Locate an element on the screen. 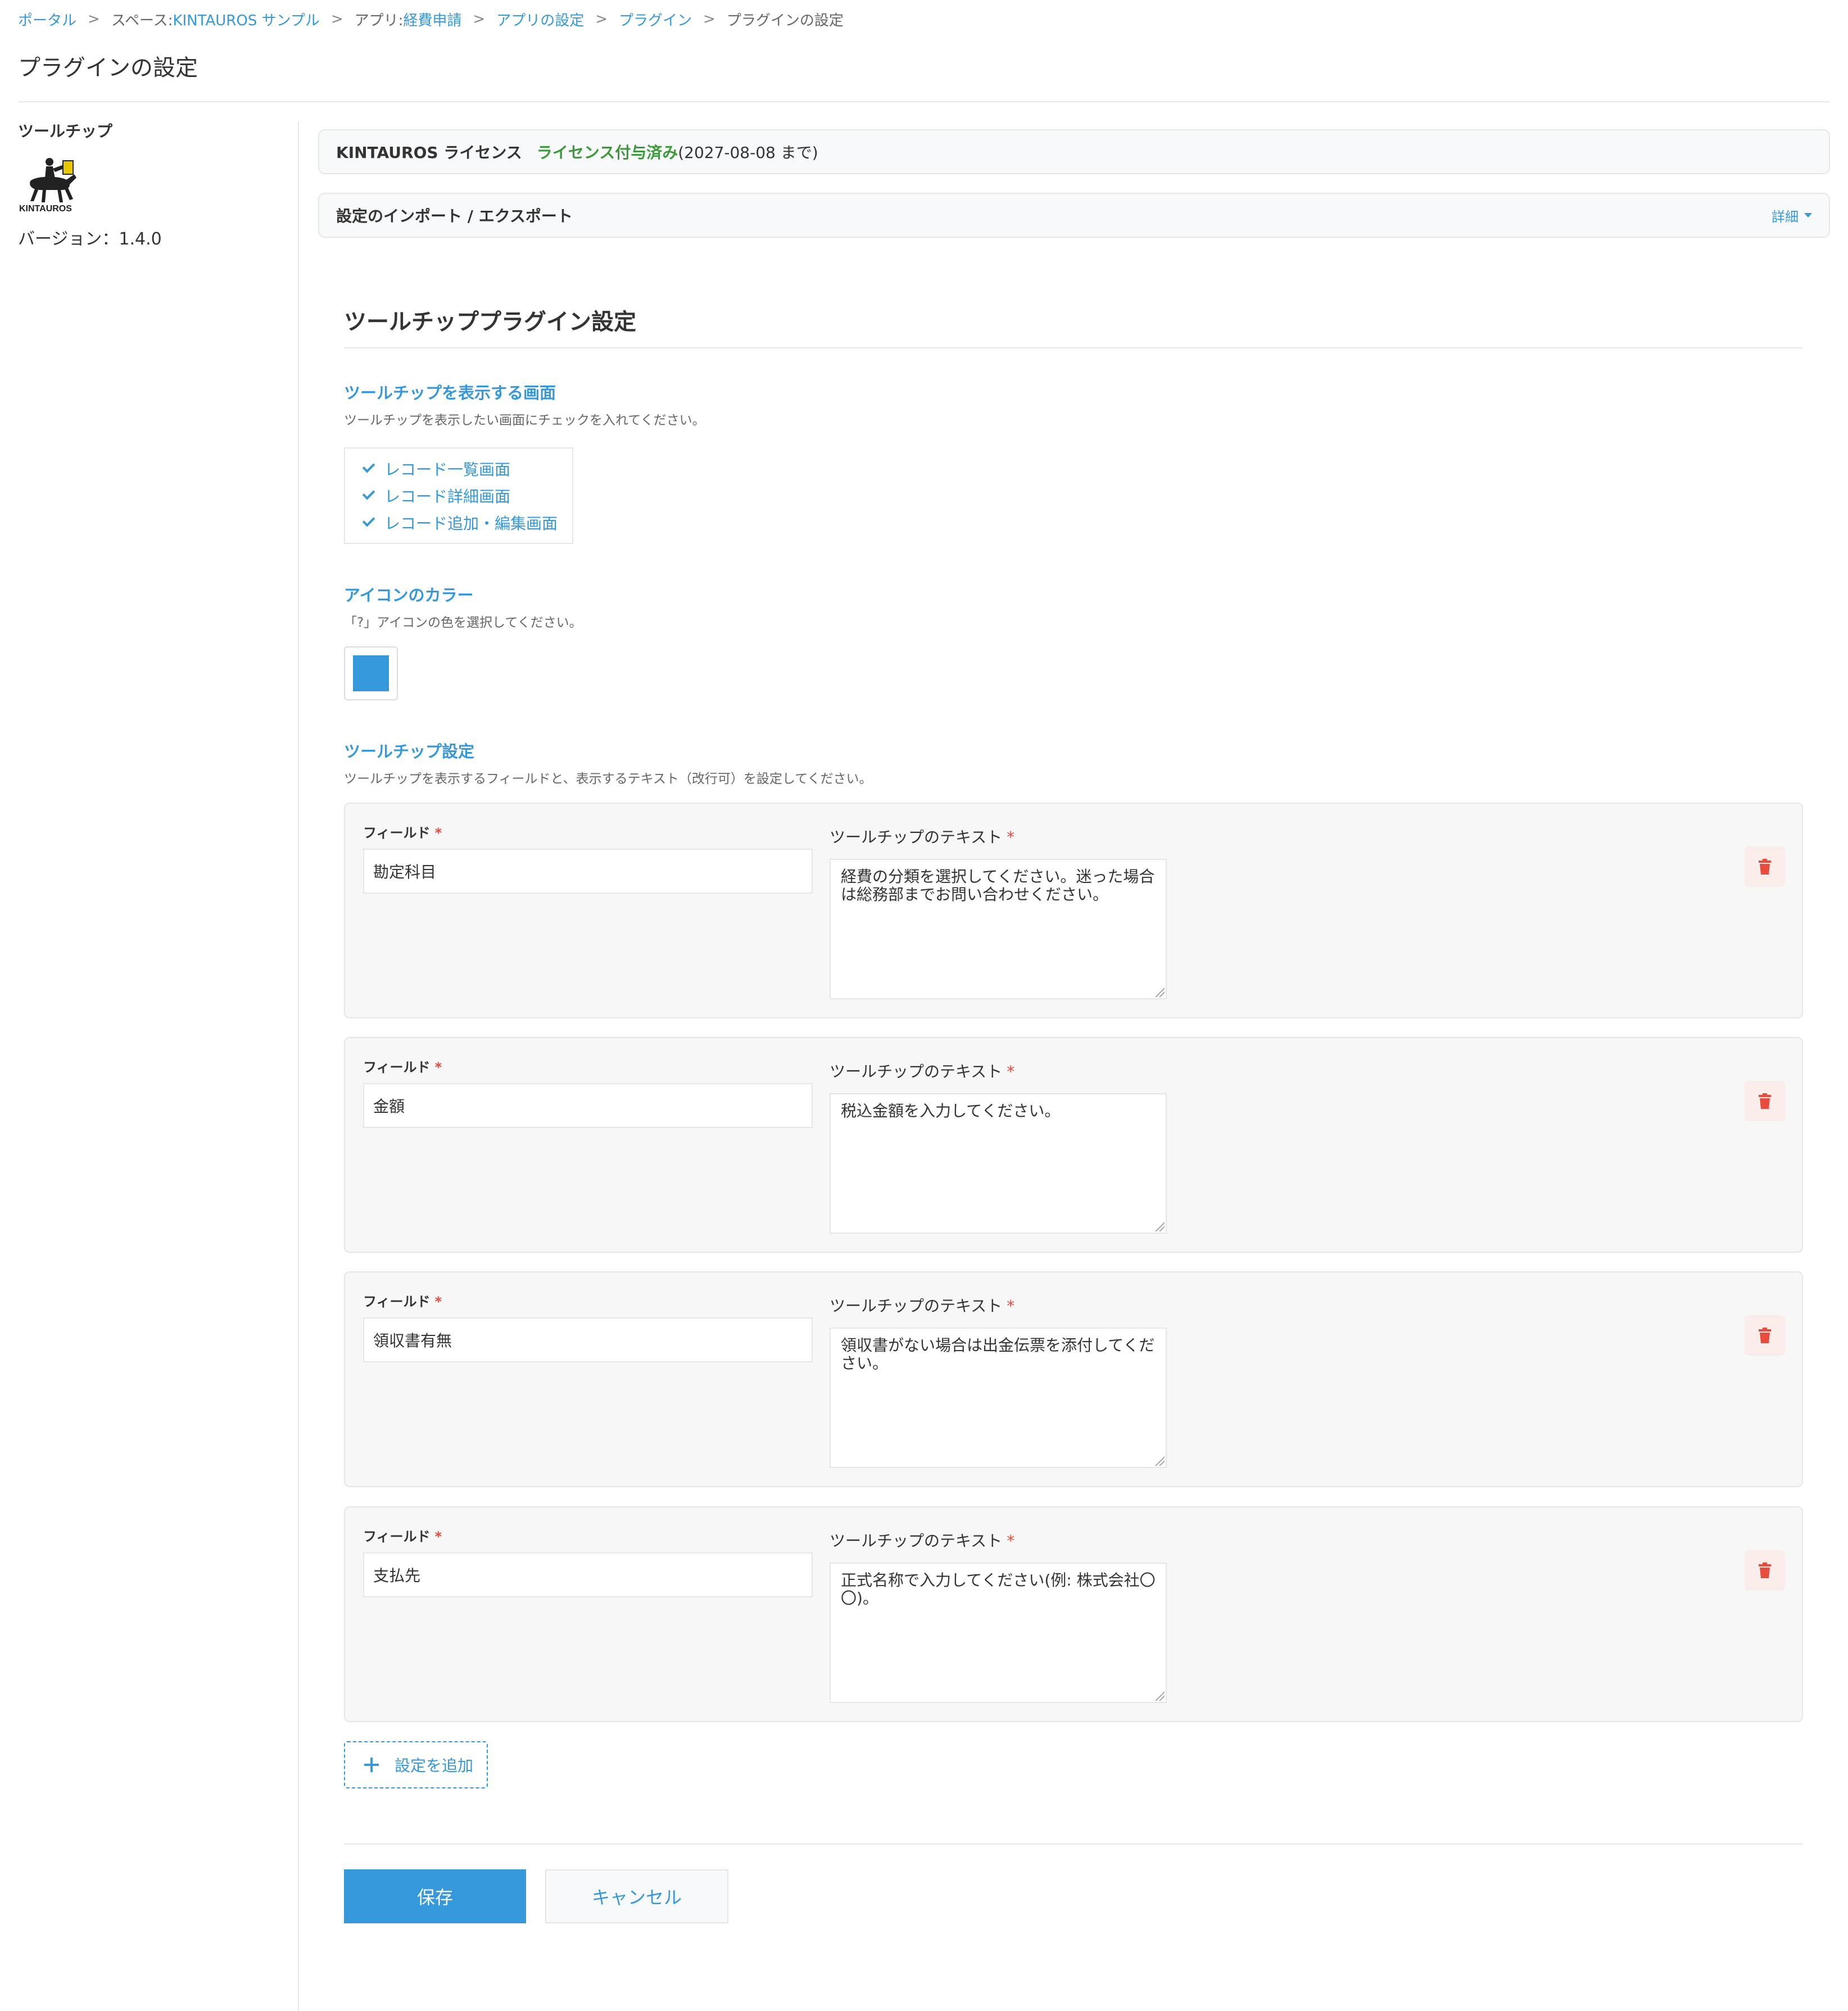 This screenshot has width=1848, height=2011. add-setting-button: 設定を追加 is located at coordinates (416, 1764).